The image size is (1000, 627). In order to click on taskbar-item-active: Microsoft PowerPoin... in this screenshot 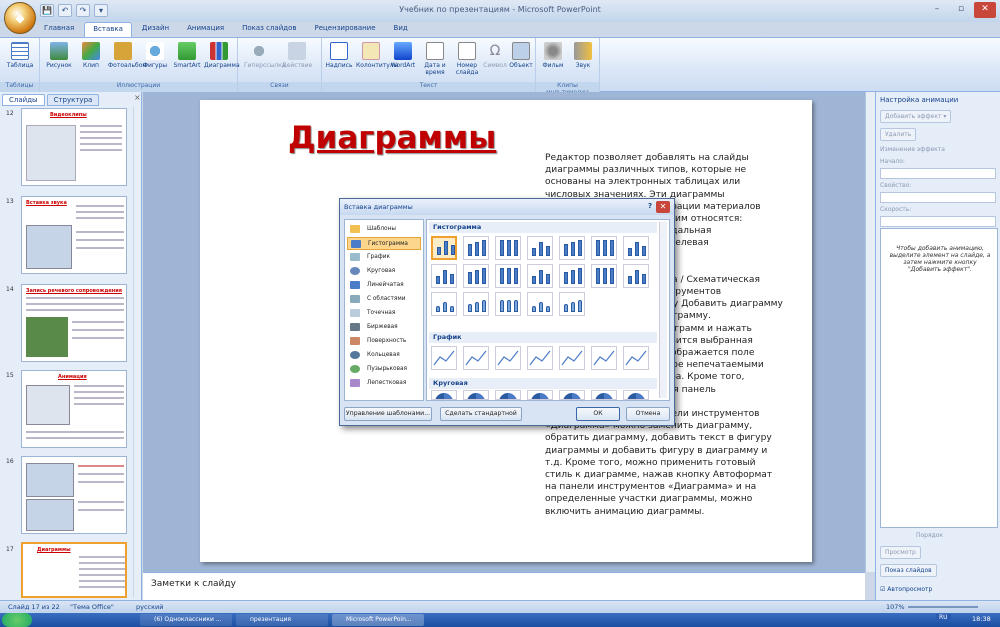, I will do `click(378, 620)`.